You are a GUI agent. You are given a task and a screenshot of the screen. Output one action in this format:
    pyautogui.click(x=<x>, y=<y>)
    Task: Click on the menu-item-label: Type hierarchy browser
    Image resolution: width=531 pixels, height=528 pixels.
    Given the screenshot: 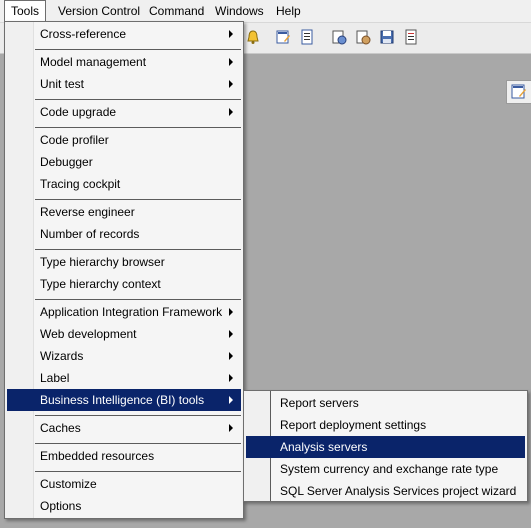 What is the action you would take?
    pyautogui.click(x=102, y=262)
    